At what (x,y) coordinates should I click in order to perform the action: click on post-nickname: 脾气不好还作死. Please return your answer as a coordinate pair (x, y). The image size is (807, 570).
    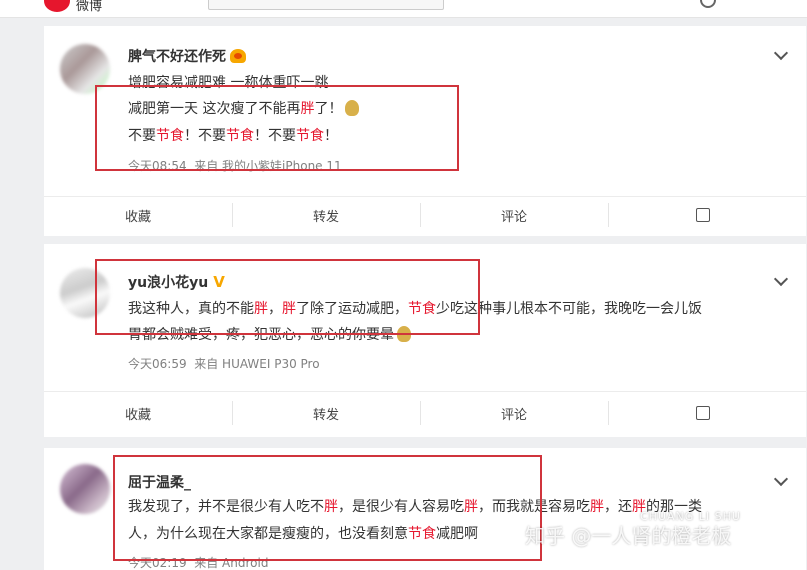
    Looking at the image, I should click on (187, 56).